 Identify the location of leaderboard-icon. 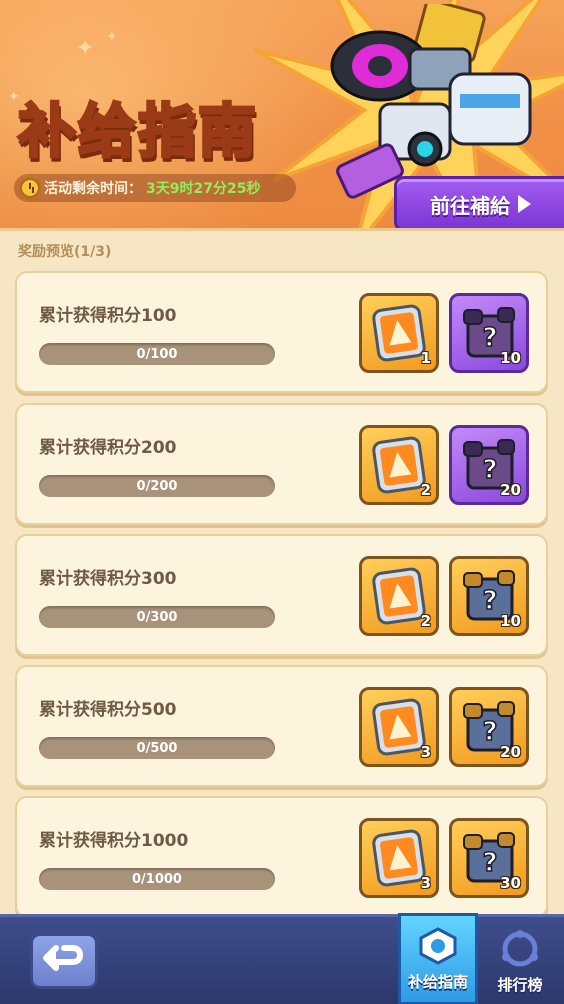
(520, 948).